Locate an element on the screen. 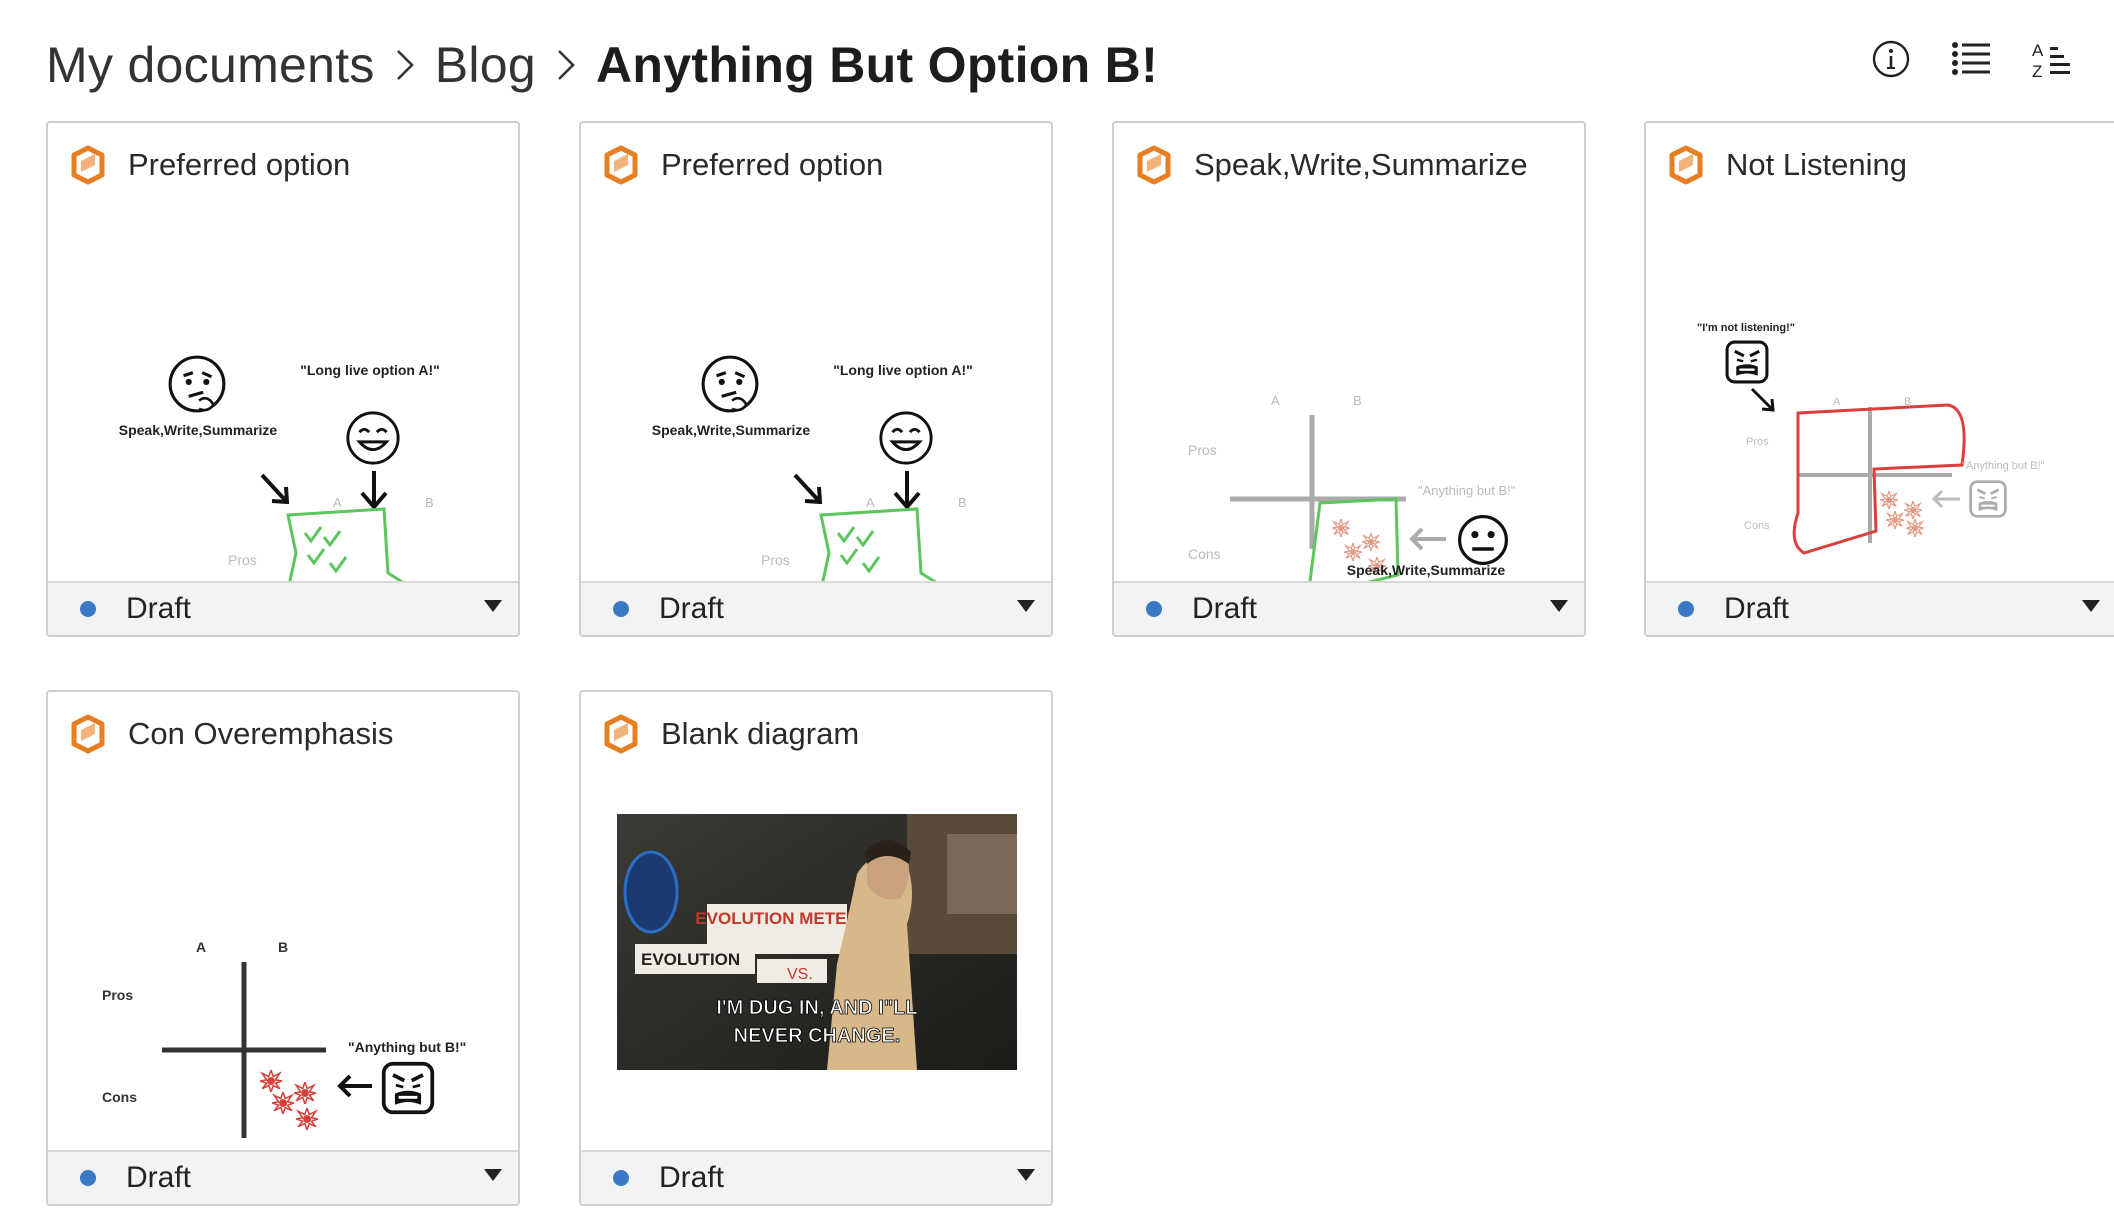 The image size is (2114, 1228). card-title: Blank diagram is located at coordinates (760, 734).